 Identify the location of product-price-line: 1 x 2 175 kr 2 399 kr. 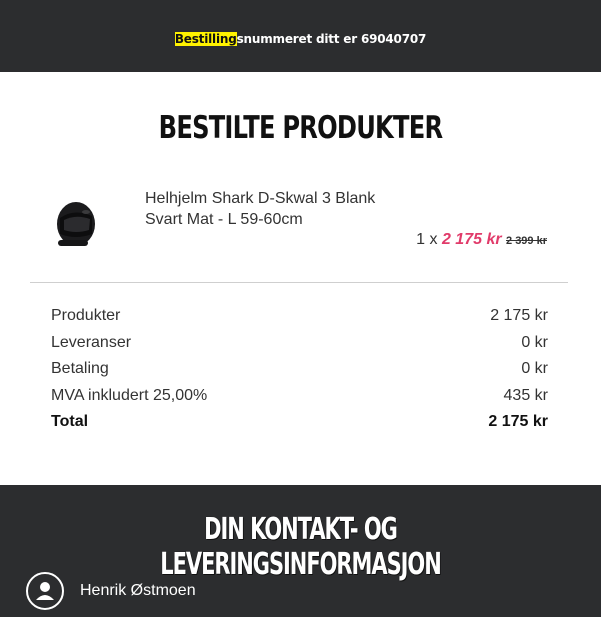
(481, 240).